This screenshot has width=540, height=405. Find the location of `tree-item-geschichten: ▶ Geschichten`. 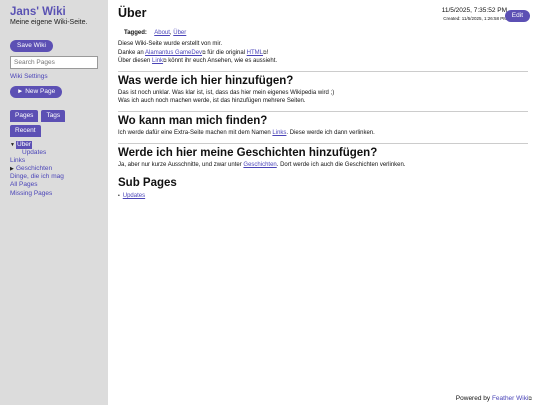

tree-item-geschichten: ▶ Geschichten is located at coordinates (54, 169).